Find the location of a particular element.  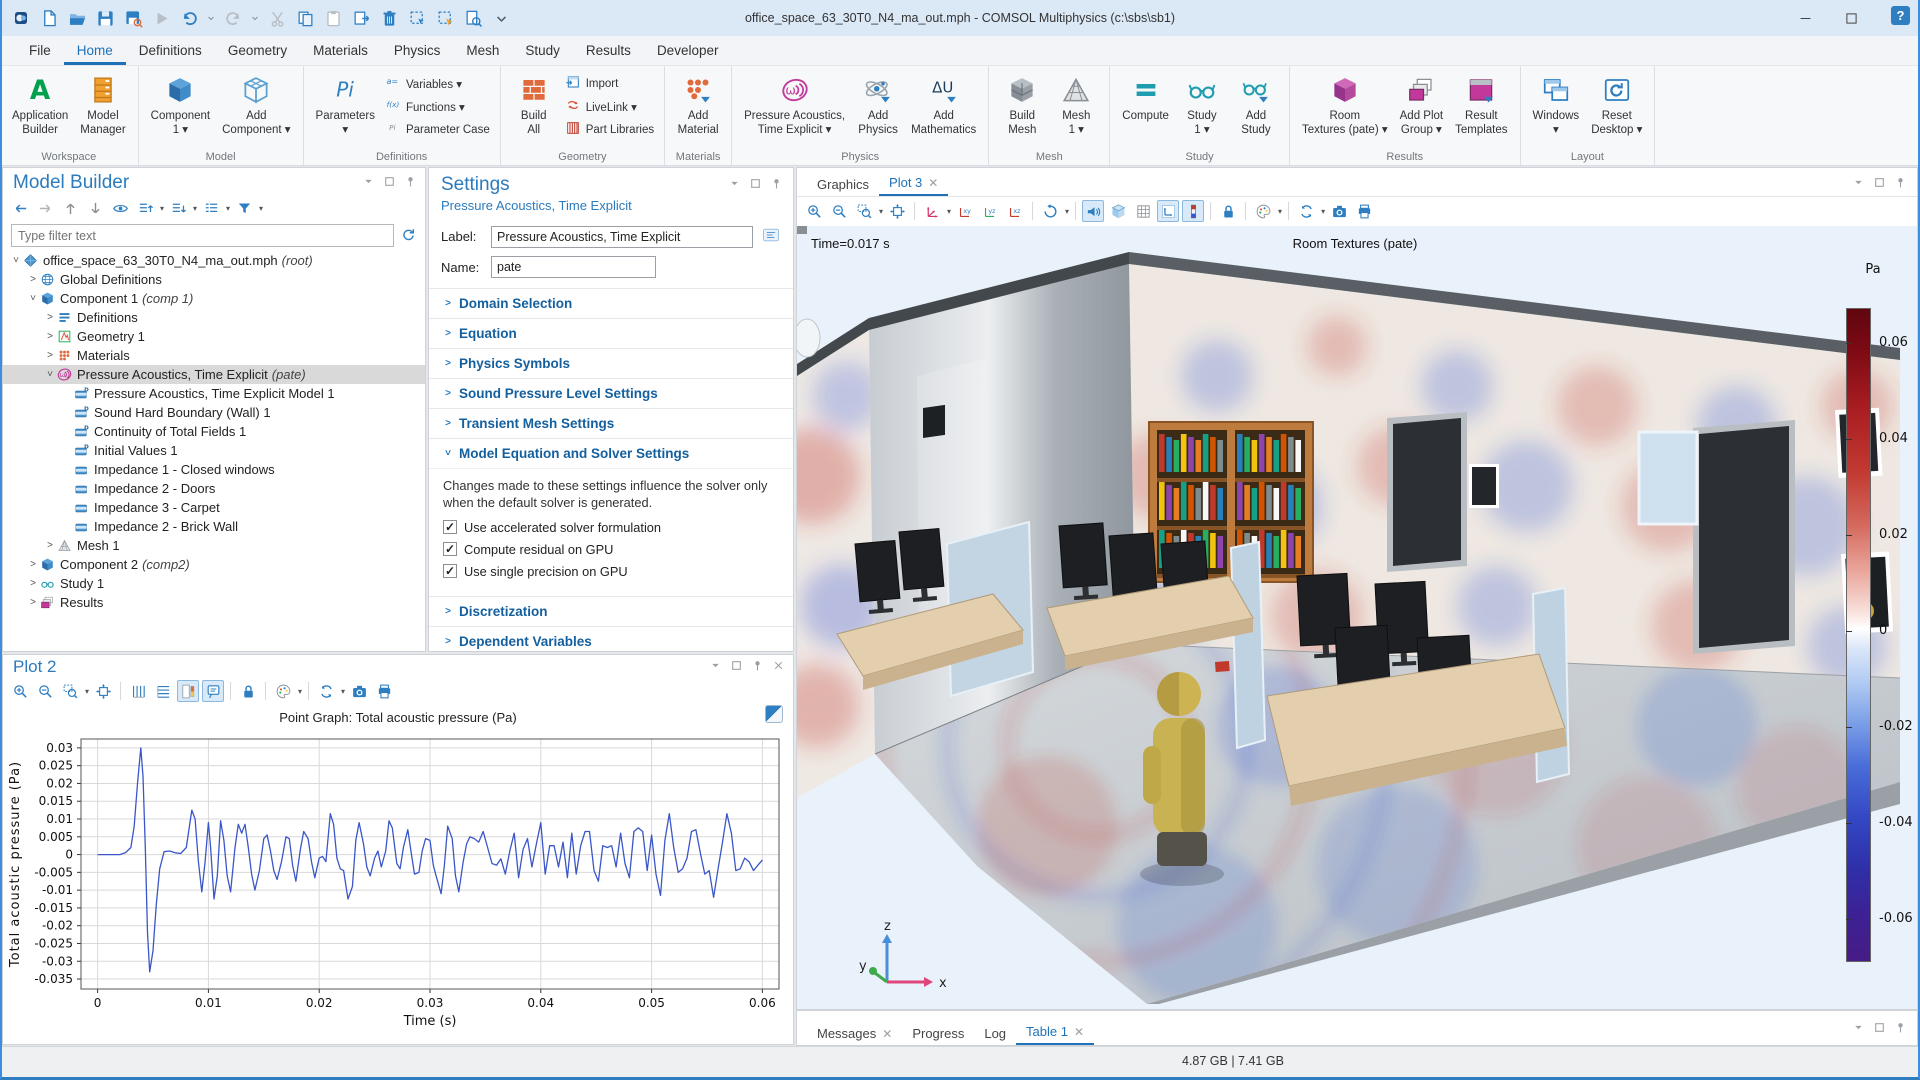

graphics-tab-plot-3: Plot 3 ✕ is located at coordinates (914, 183).